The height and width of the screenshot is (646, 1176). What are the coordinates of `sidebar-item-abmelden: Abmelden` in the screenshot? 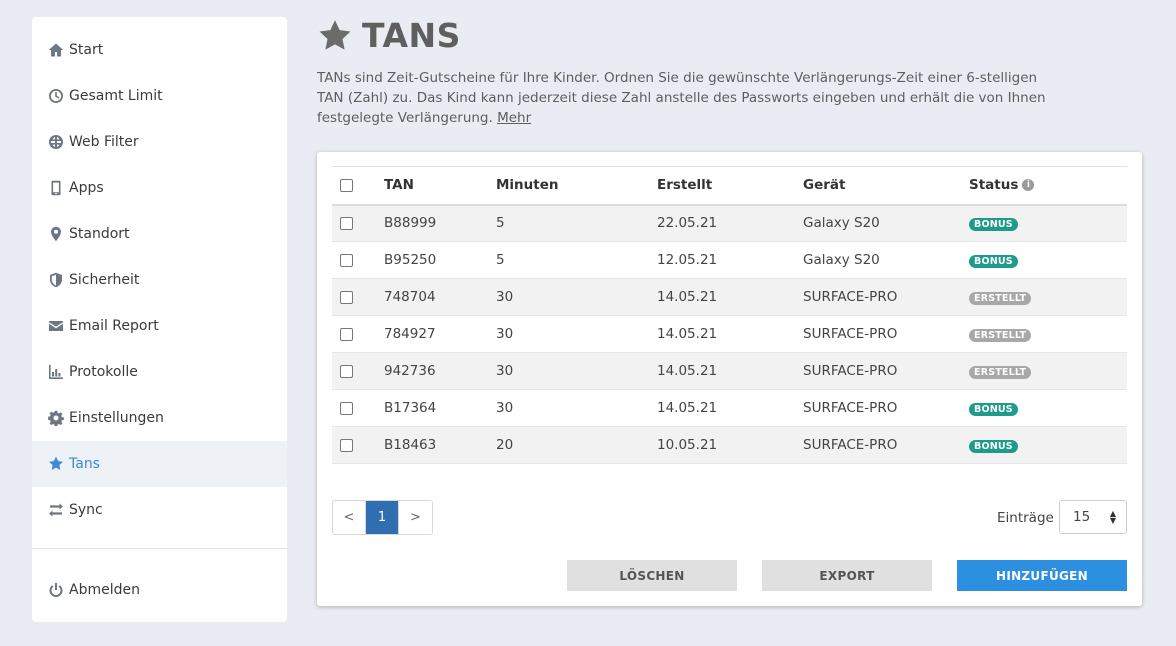 It's located at (159, 590).